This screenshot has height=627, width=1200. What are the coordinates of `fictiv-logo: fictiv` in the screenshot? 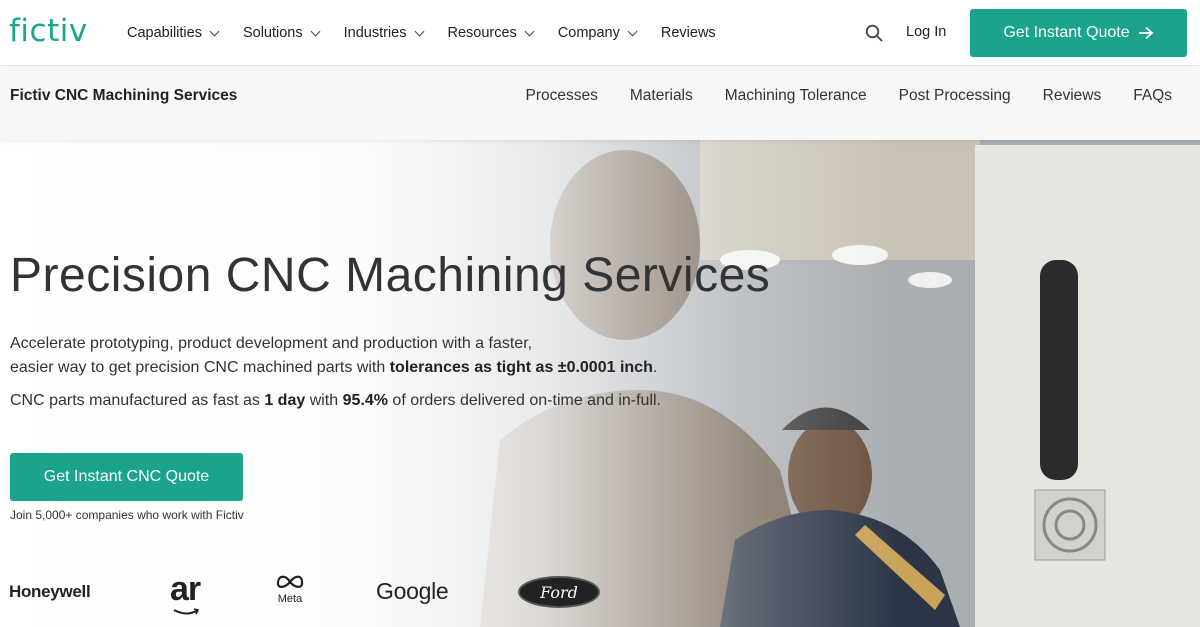 It's located at (48, 31).